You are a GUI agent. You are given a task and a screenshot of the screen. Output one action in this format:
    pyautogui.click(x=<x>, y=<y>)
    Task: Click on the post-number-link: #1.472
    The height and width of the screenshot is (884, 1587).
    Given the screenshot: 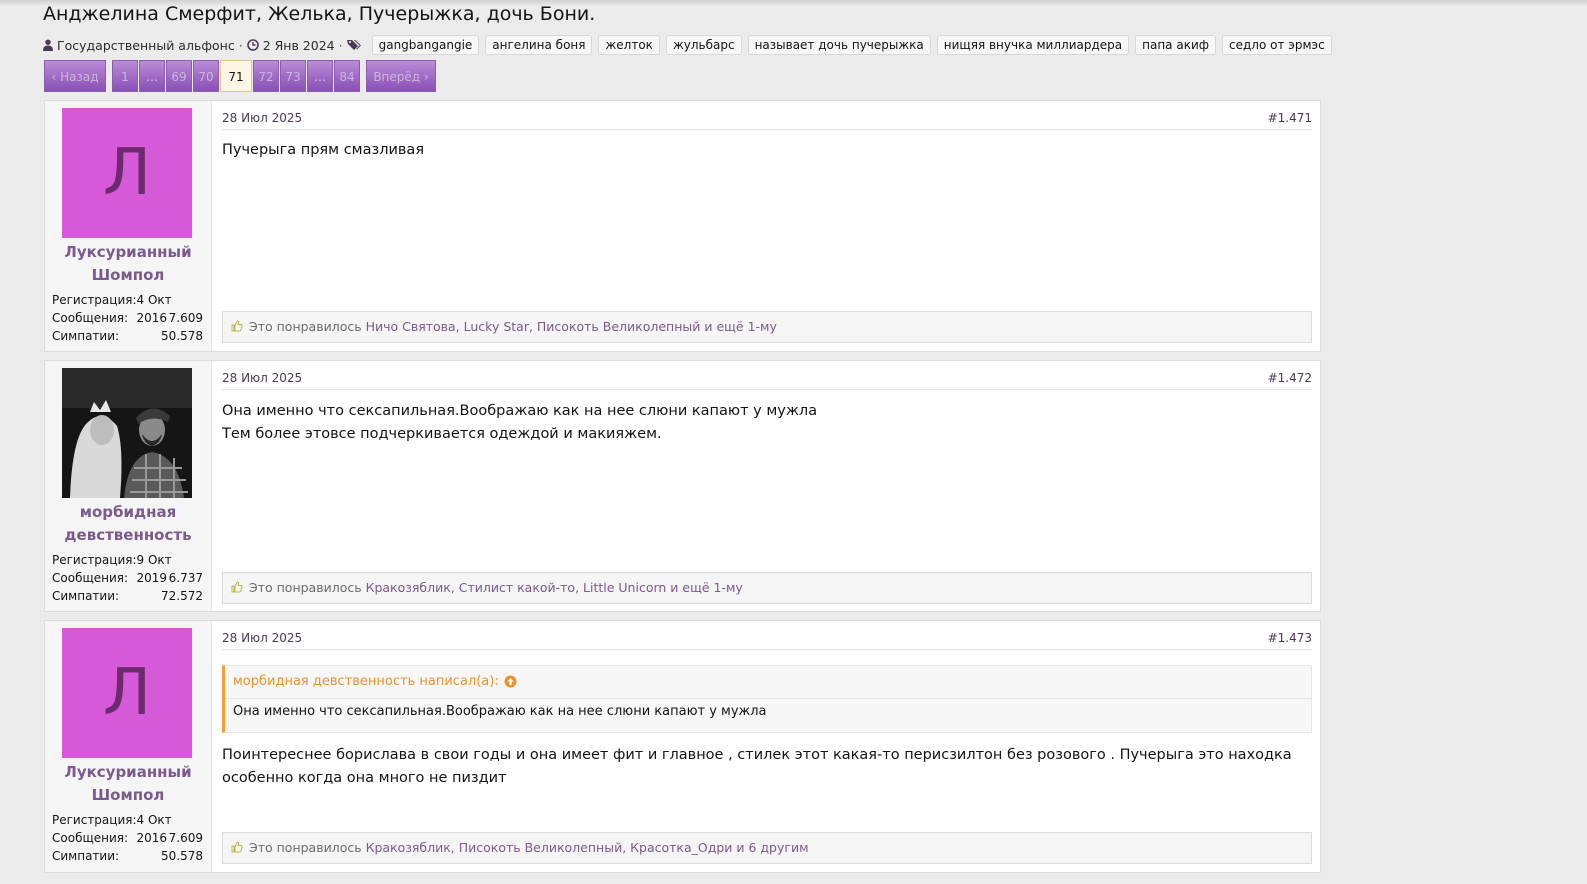 What is the action you would take?
    pyautogui.click(x=1290, y=378)
    